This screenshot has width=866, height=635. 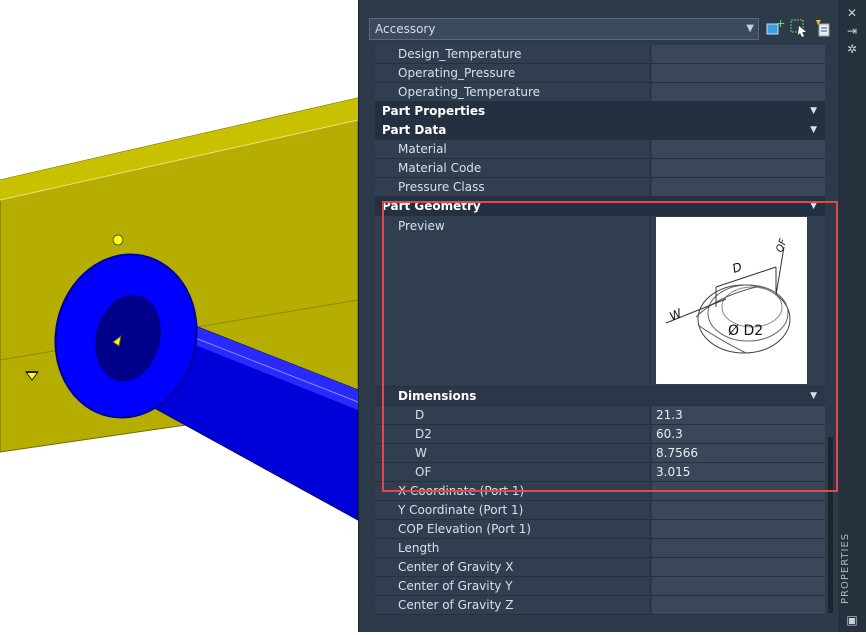 What do you see at coordinates (852, 13) in the screenshot?
I see `close-icon: ✕` at bounding box center [852, 13].